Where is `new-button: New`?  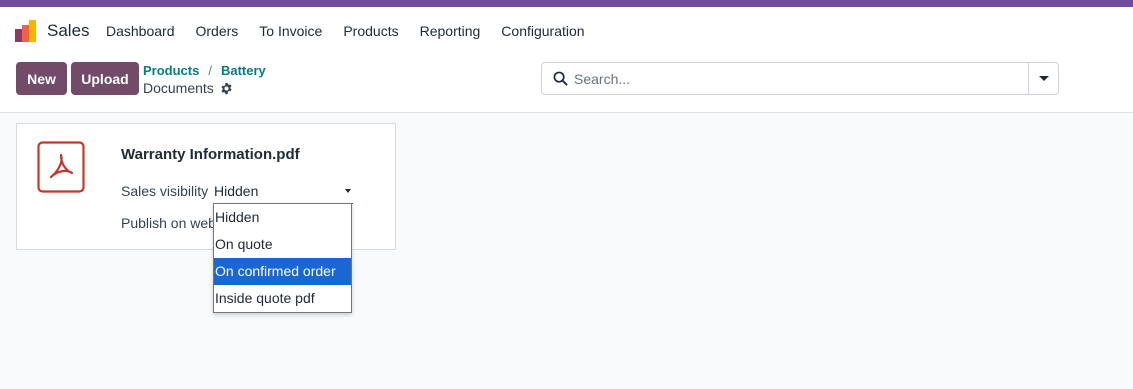 new-button: New is located at coordinates (41, 78).